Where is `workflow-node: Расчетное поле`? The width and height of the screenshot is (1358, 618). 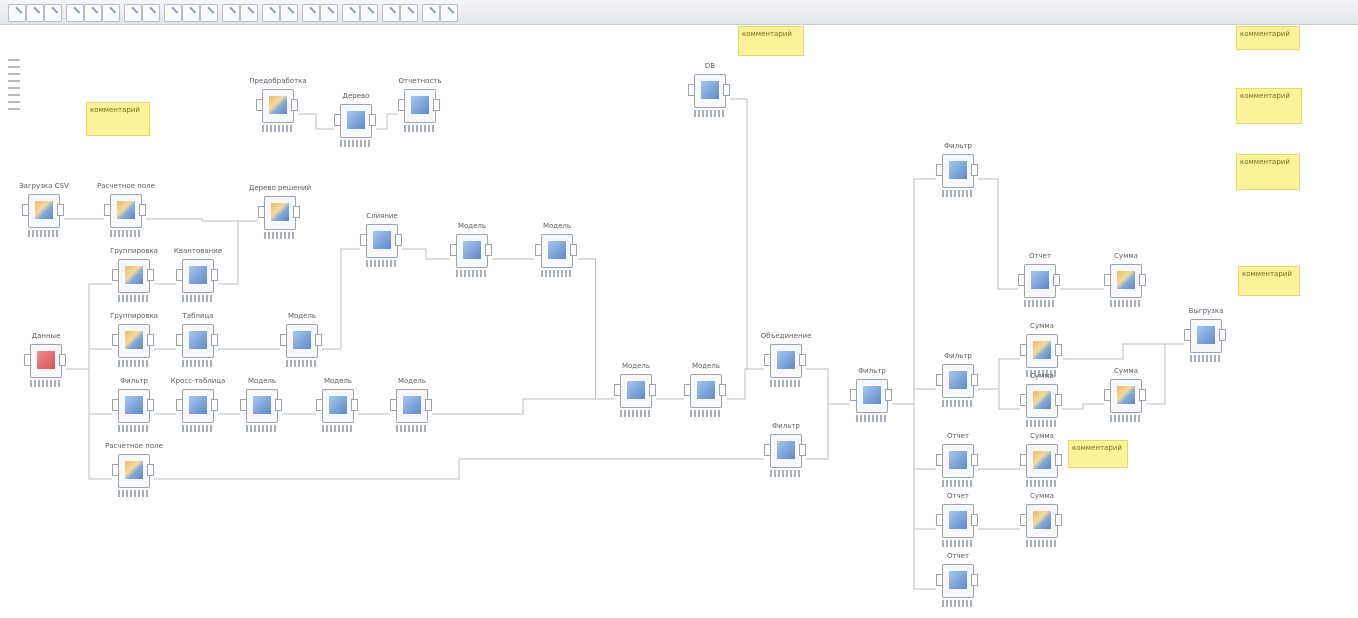
workflow-node: Расчетное поле is located at coordinates (134, 475).